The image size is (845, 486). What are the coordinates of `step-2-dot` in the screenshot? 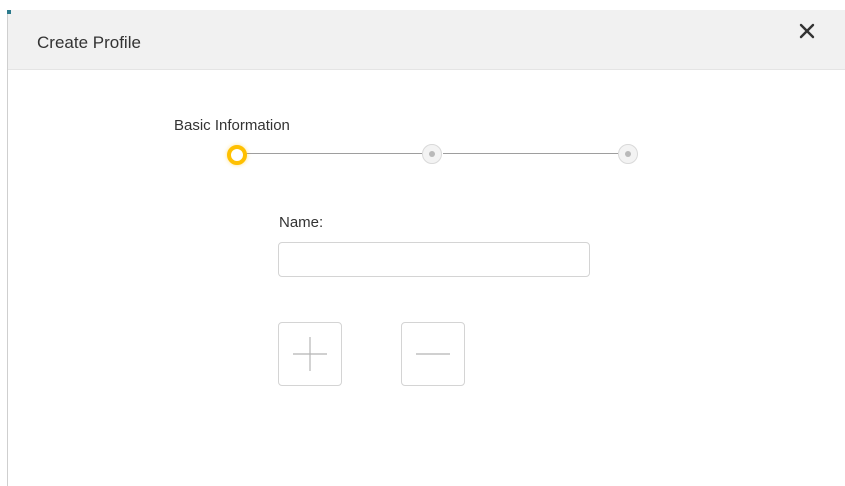 It's located at (432, 154).